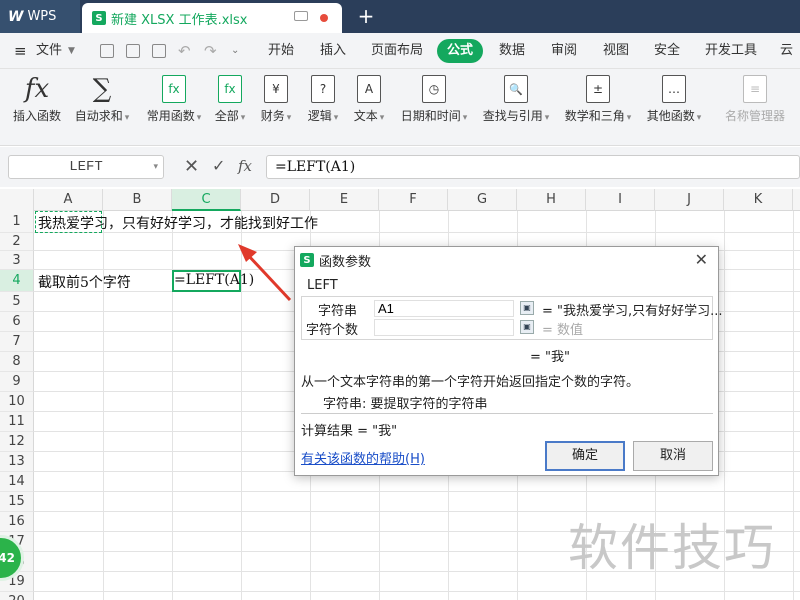 This screenshot has height=600, width=800. I want to click on row-header-5: 5, so click(17, 302).